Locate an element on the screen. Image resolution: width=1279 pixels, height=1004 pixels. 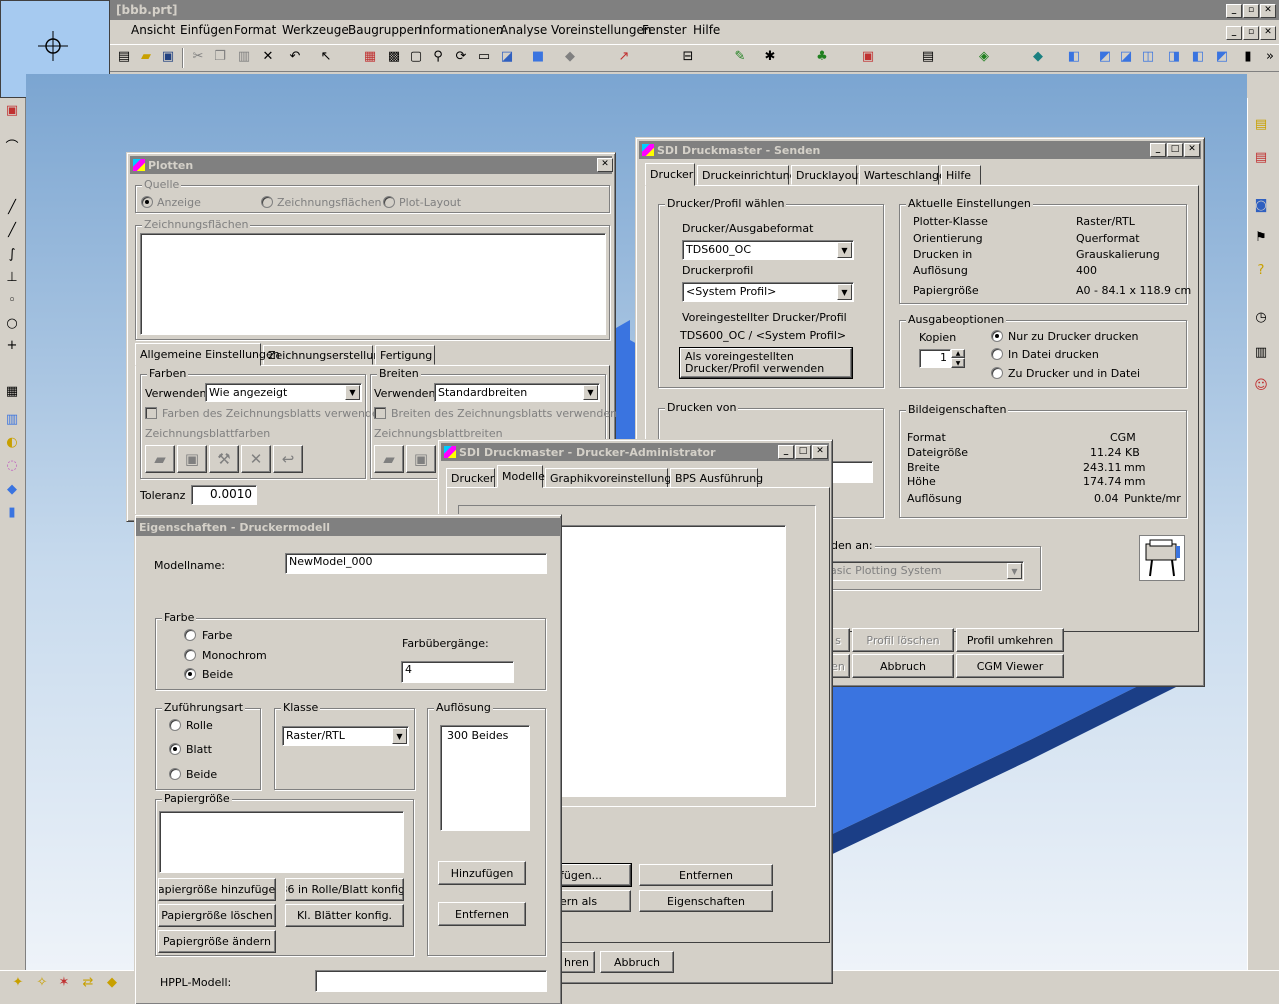
admin-entfernen-button: Entfernen is located at coordinates (706, 875).